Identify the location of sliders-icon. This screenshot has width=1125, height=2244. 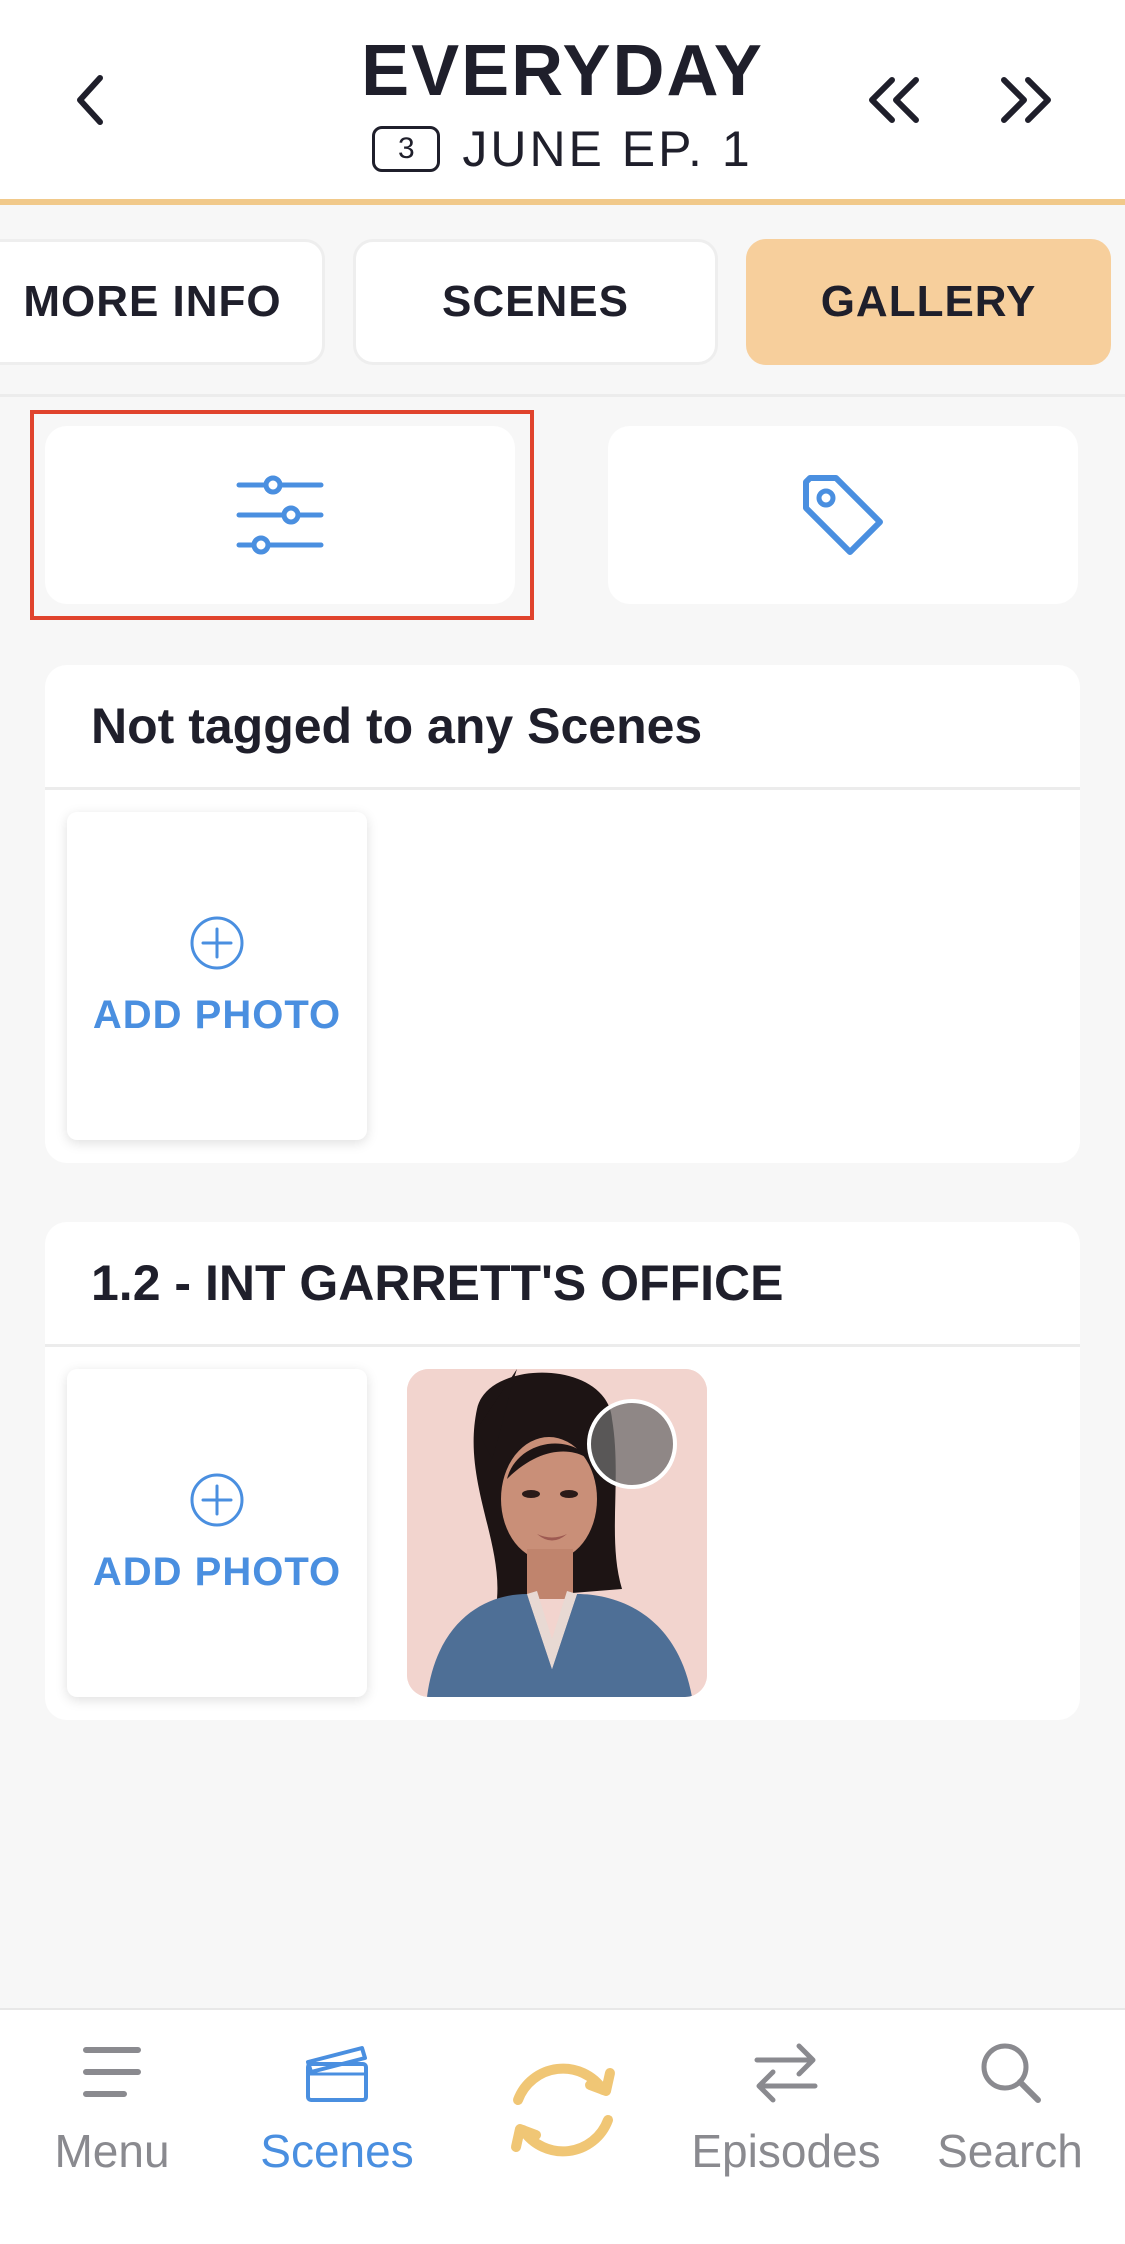
(280, 515).